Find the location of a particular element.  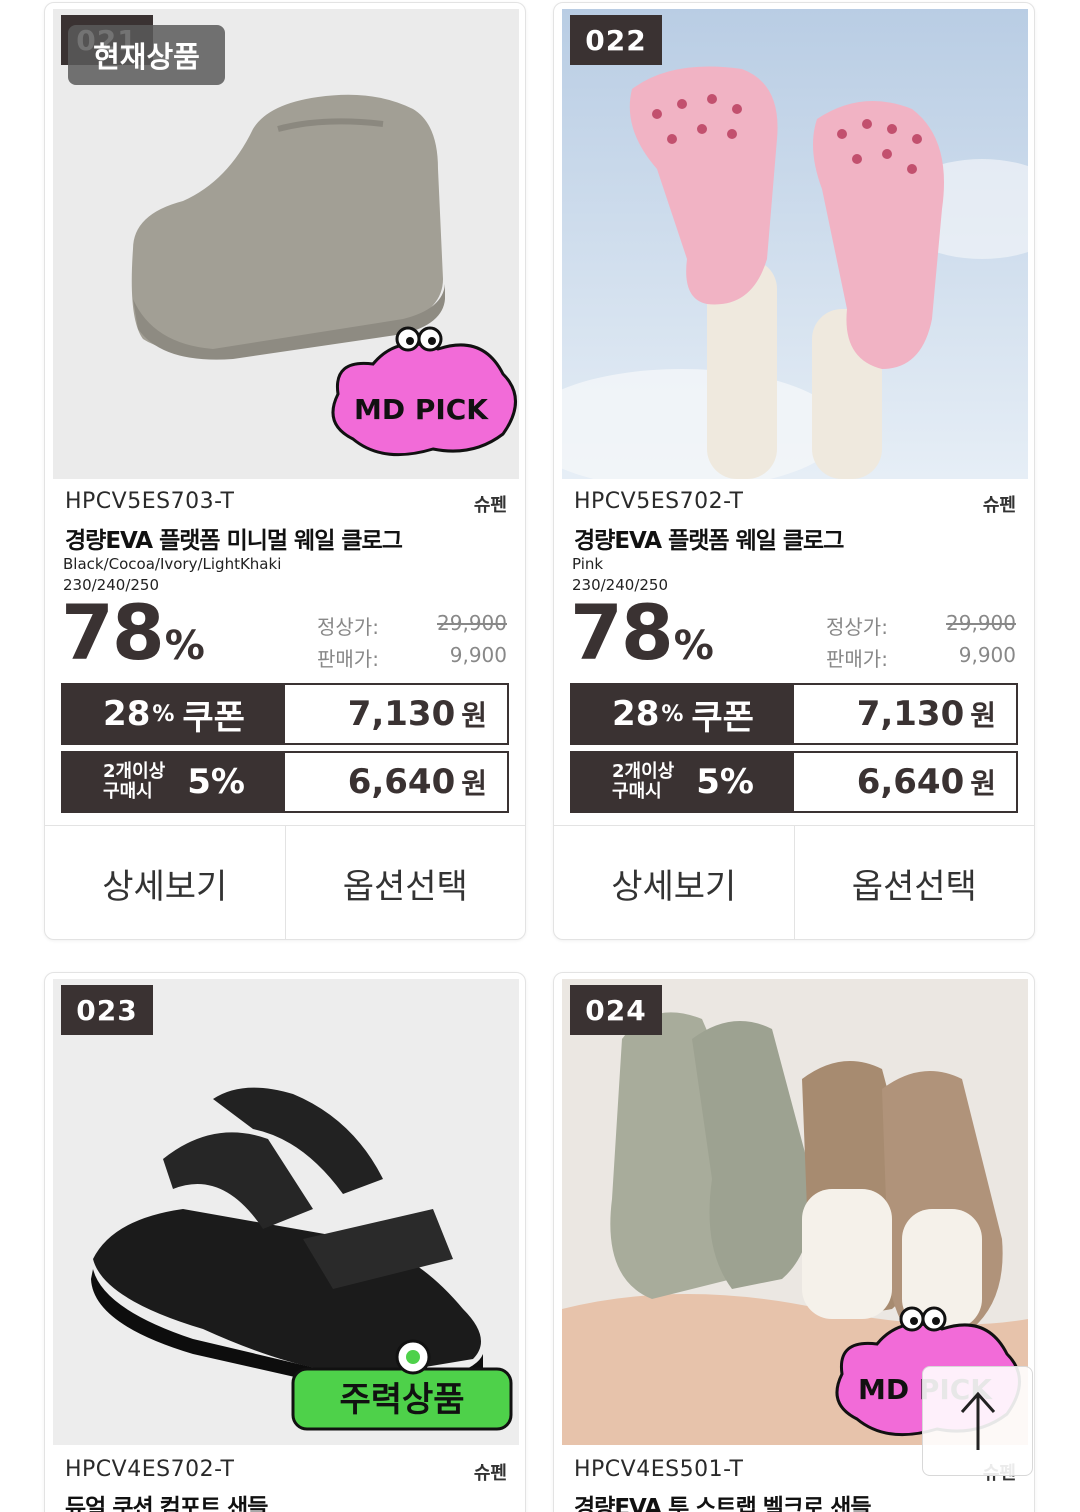

arrow-up-icon is located at coordinates (977, 1420).